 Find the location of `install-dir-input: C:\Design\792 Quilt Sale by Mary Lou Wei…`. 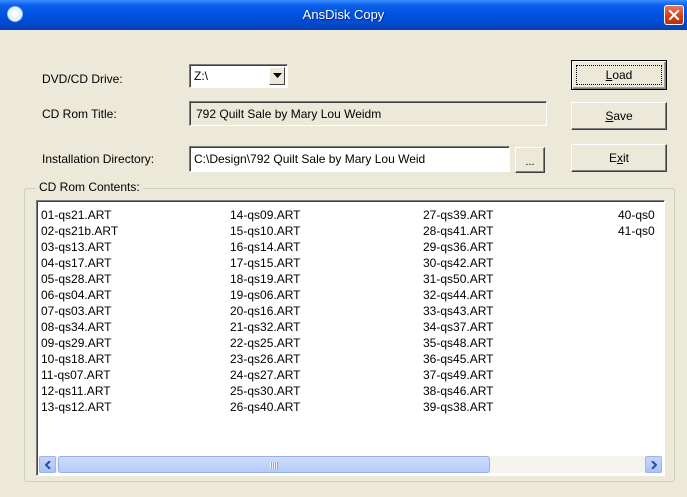

install-dir-input: C:\Design\792 Quilt Sale by Mary Lou Wei… is located at coordinates (349, 159).